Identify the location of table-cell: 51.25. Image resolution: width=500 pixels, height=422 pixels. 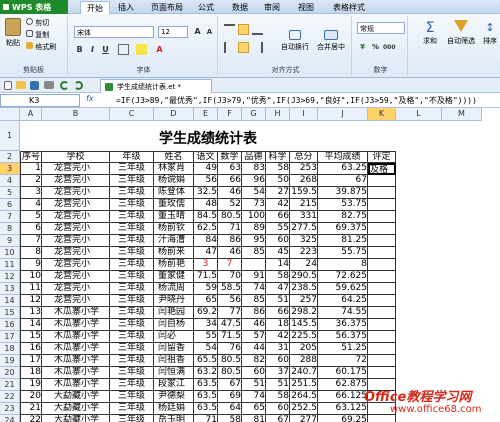
(343, 349).